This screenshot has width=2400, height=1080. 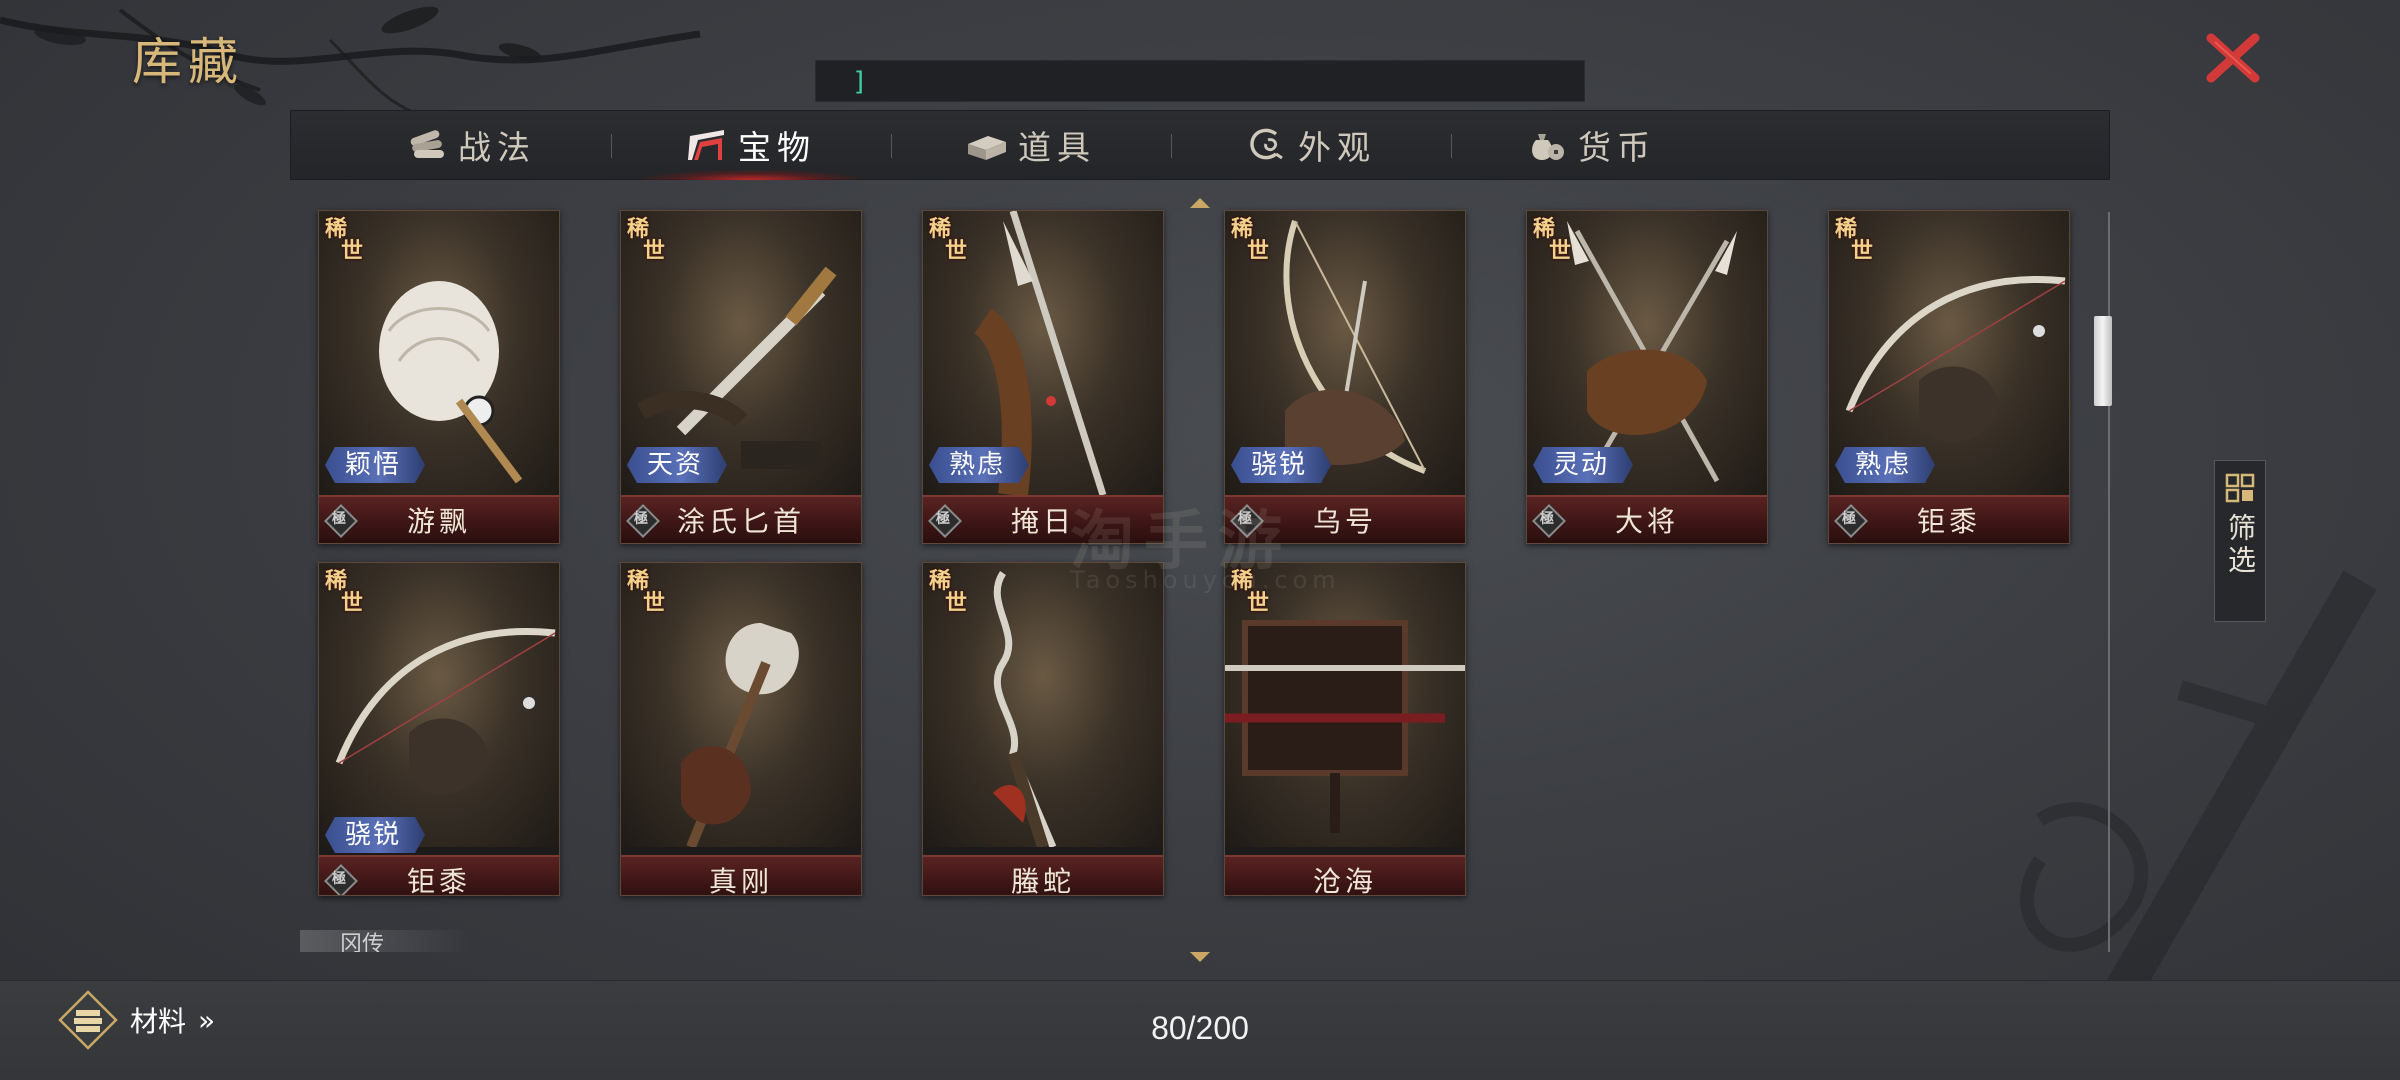 What do you see at coordinates (740, 880) in the screenshot?
I see `treasure-name: 真刚` at bounding box center [740, 880].